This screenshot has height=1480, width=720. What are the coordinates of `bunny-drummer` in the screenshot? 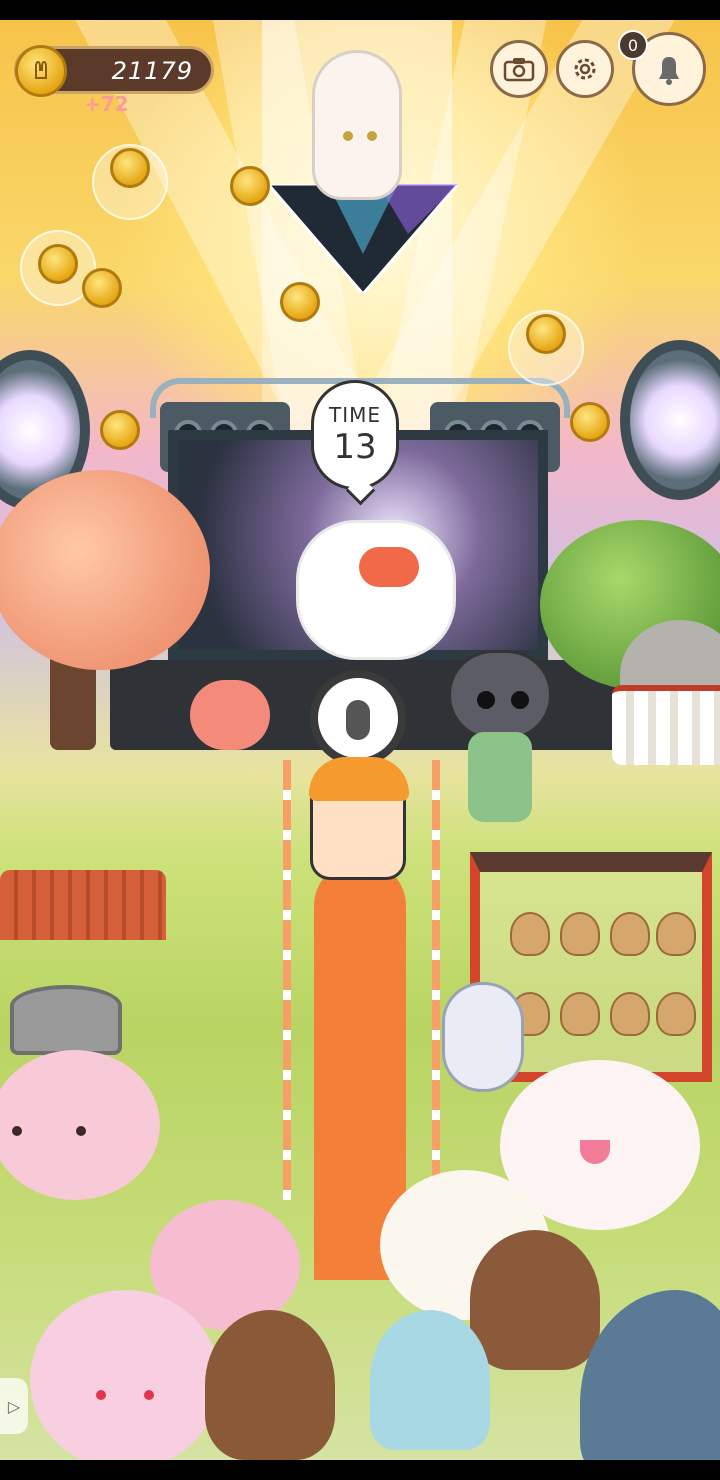 It's located at (376, 590).